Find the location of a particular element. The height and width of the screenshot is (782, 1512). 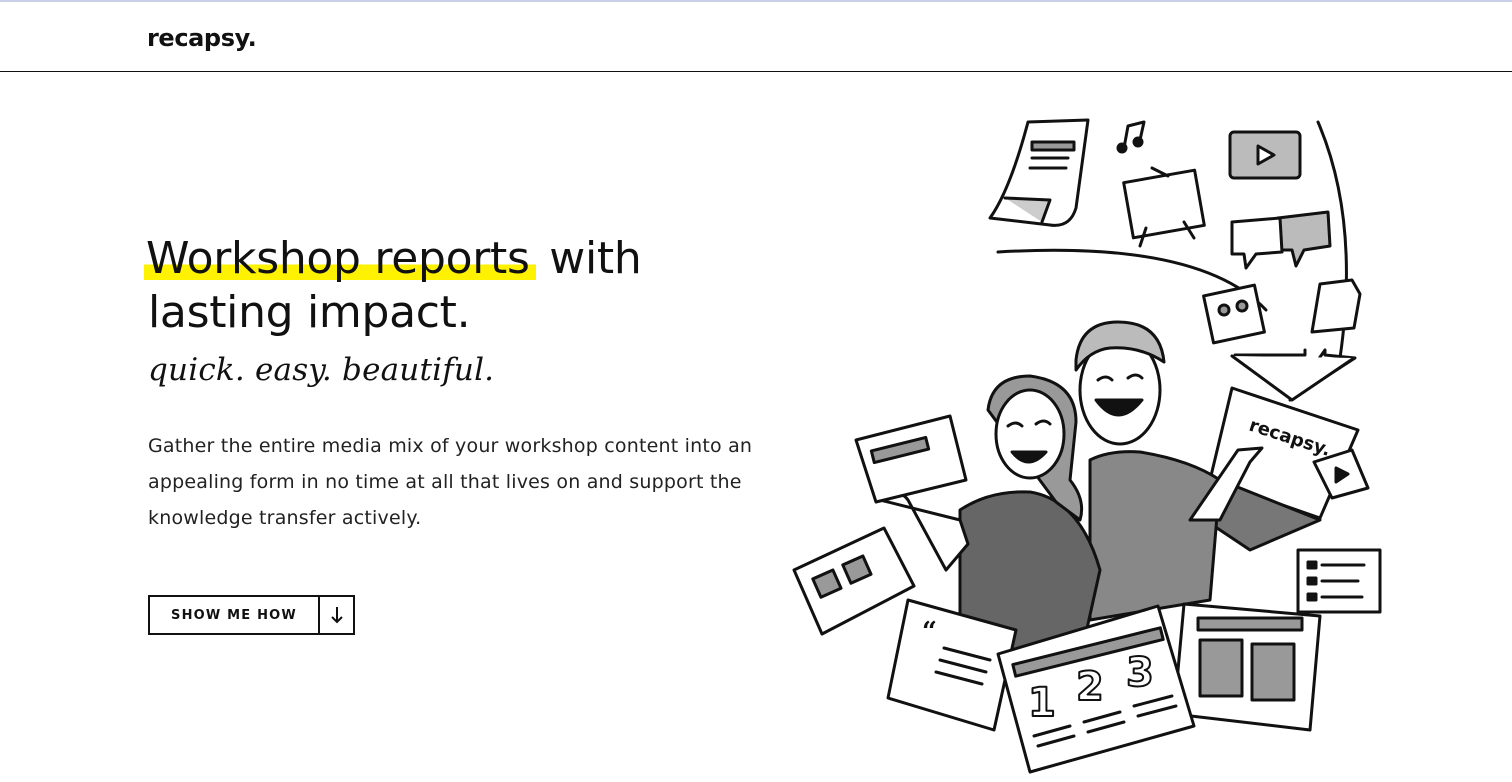

step-number-1: 1 is located at coordinates (1042, 703).